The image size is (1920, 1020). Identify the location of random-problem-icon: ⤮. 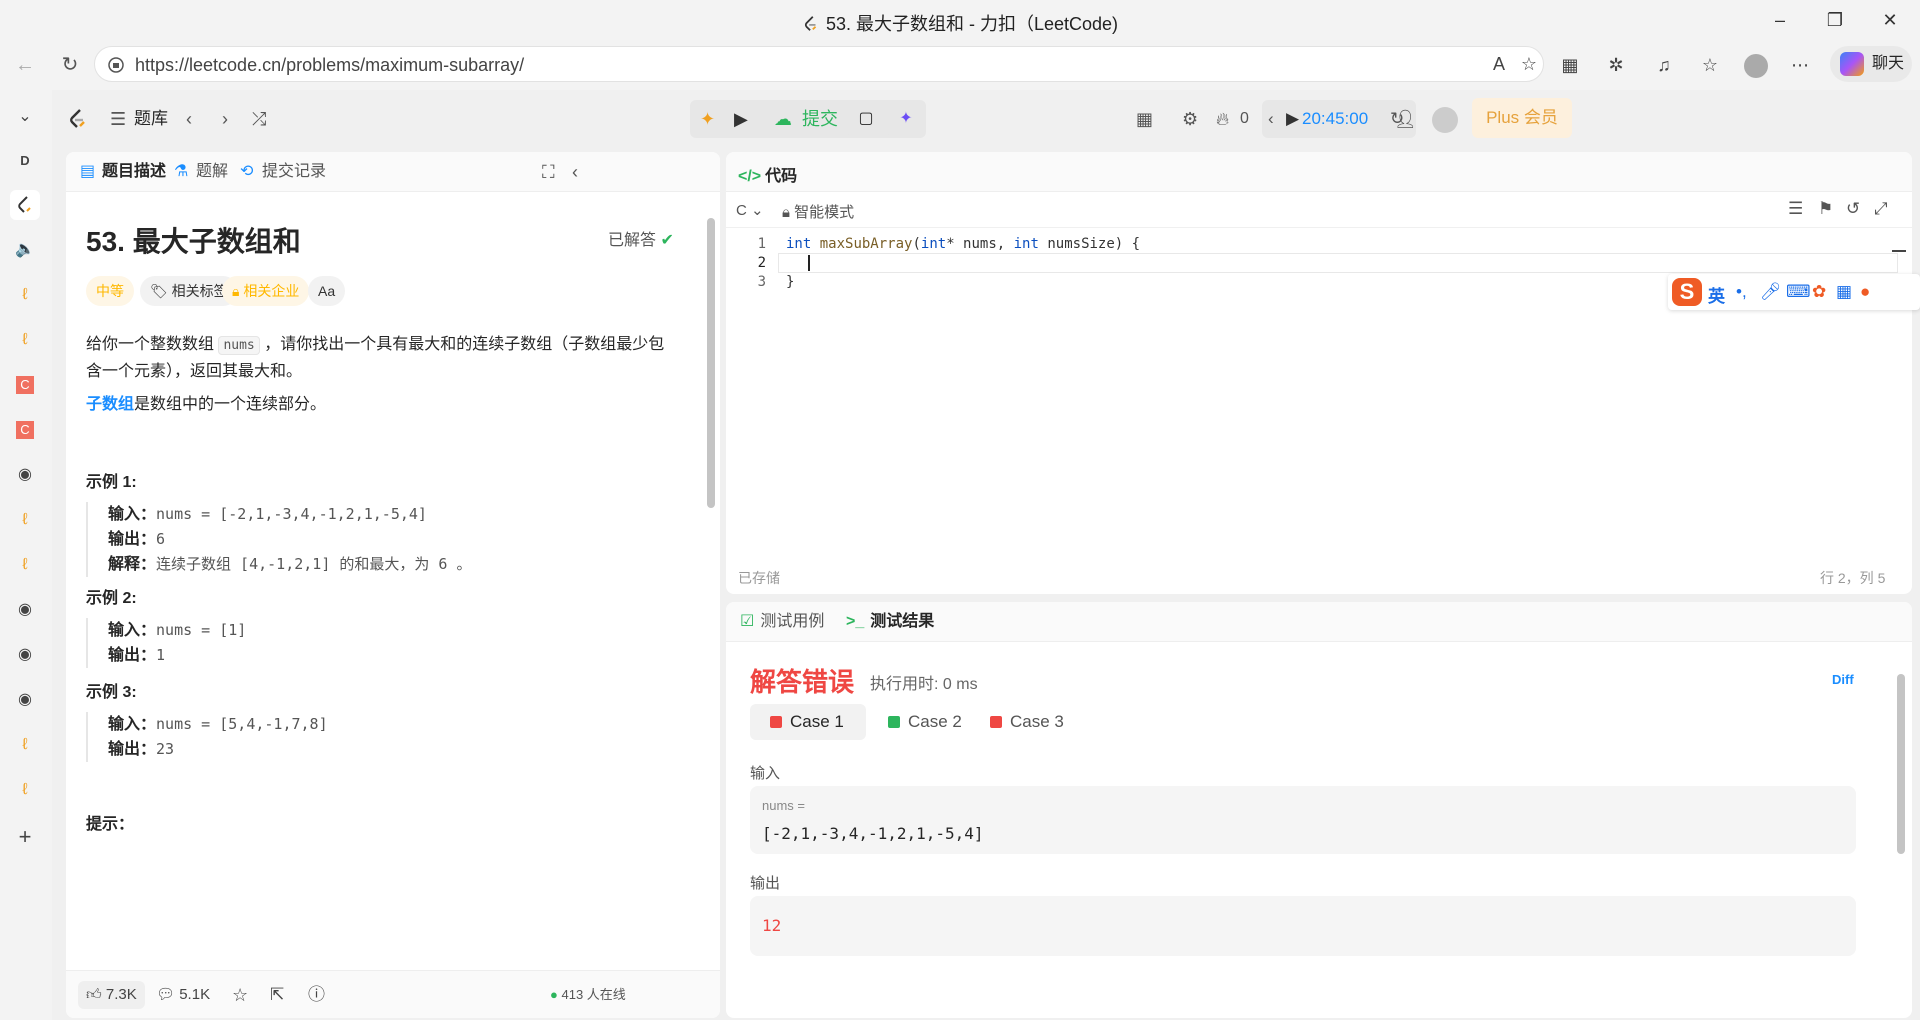
(259, 119).